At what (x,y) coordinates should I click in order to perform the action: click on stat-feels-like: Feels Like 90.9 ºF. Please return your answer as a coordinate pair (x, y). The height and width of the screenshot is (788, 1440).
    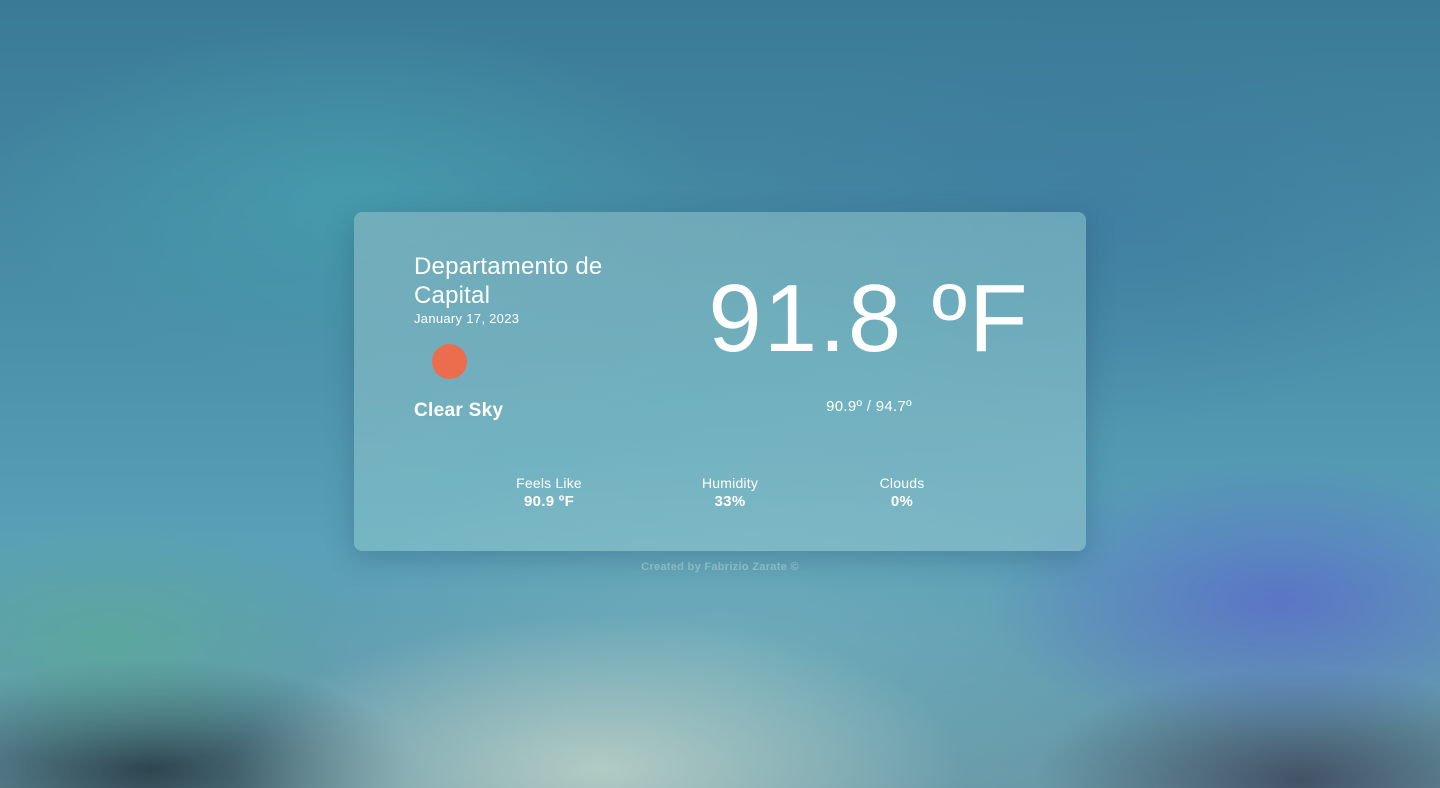
    Looking at the image, I should click on (549, 493).